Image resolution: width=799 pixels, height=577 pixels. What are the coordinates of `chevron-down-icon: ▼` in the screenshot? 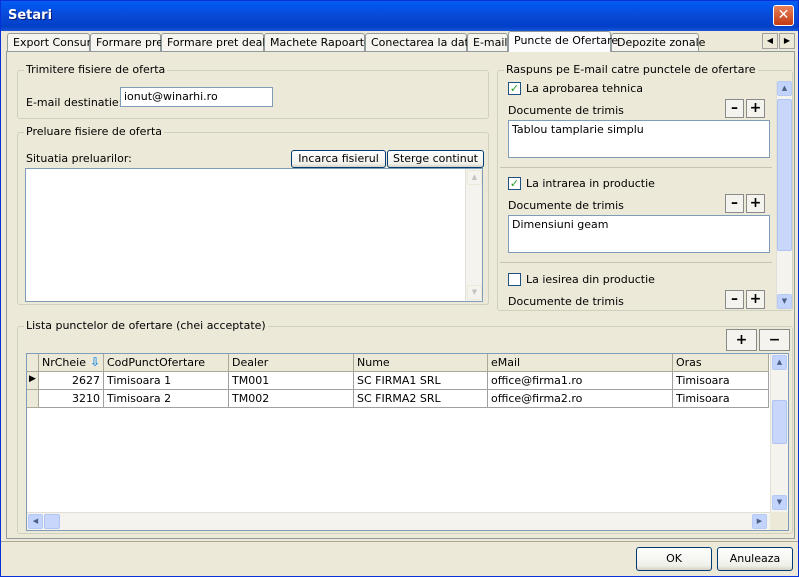 It's located at (779, 502).